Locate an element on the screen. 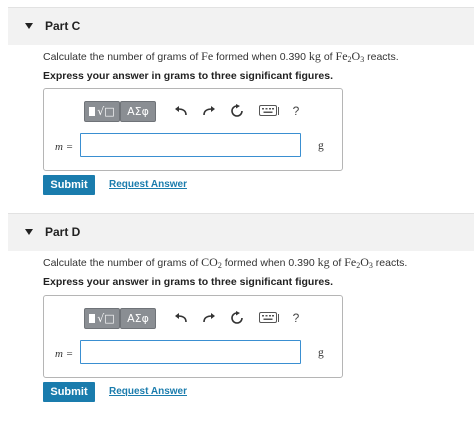 This screenshot has width=474, height=425. part-title: Part C is located at coordinates (63, 26).